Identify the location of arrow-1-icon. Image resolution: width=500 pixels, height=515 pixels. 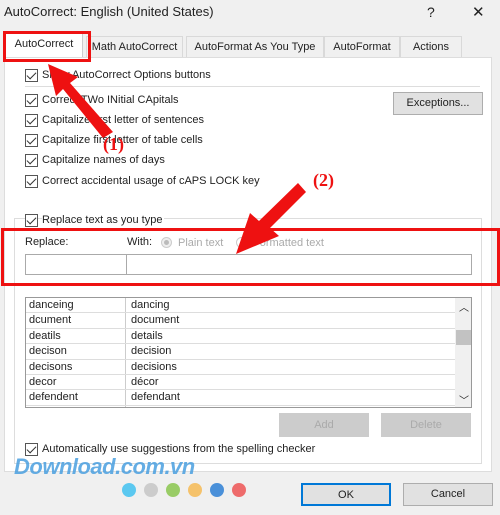
(80, 101).